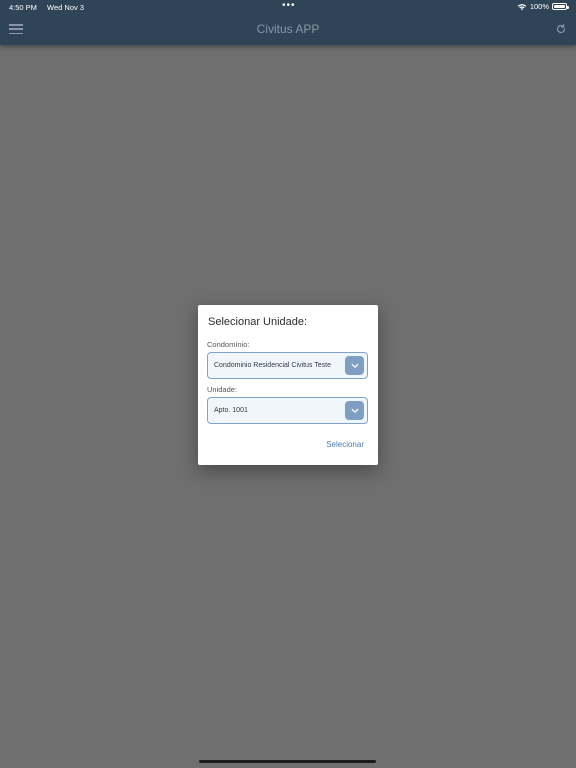 The image size is (576, 768). What do you see at coordinates (560, 6) in the screenshot?
I see `battery-icon` at bounding box center [560, 6].